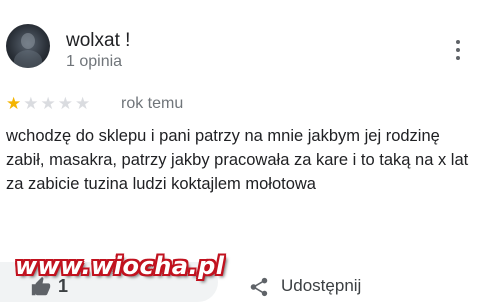 Image resolution: width=483 pixels, height=302 pixels. I want to click on avatar-body-shape, so click(28, 59).